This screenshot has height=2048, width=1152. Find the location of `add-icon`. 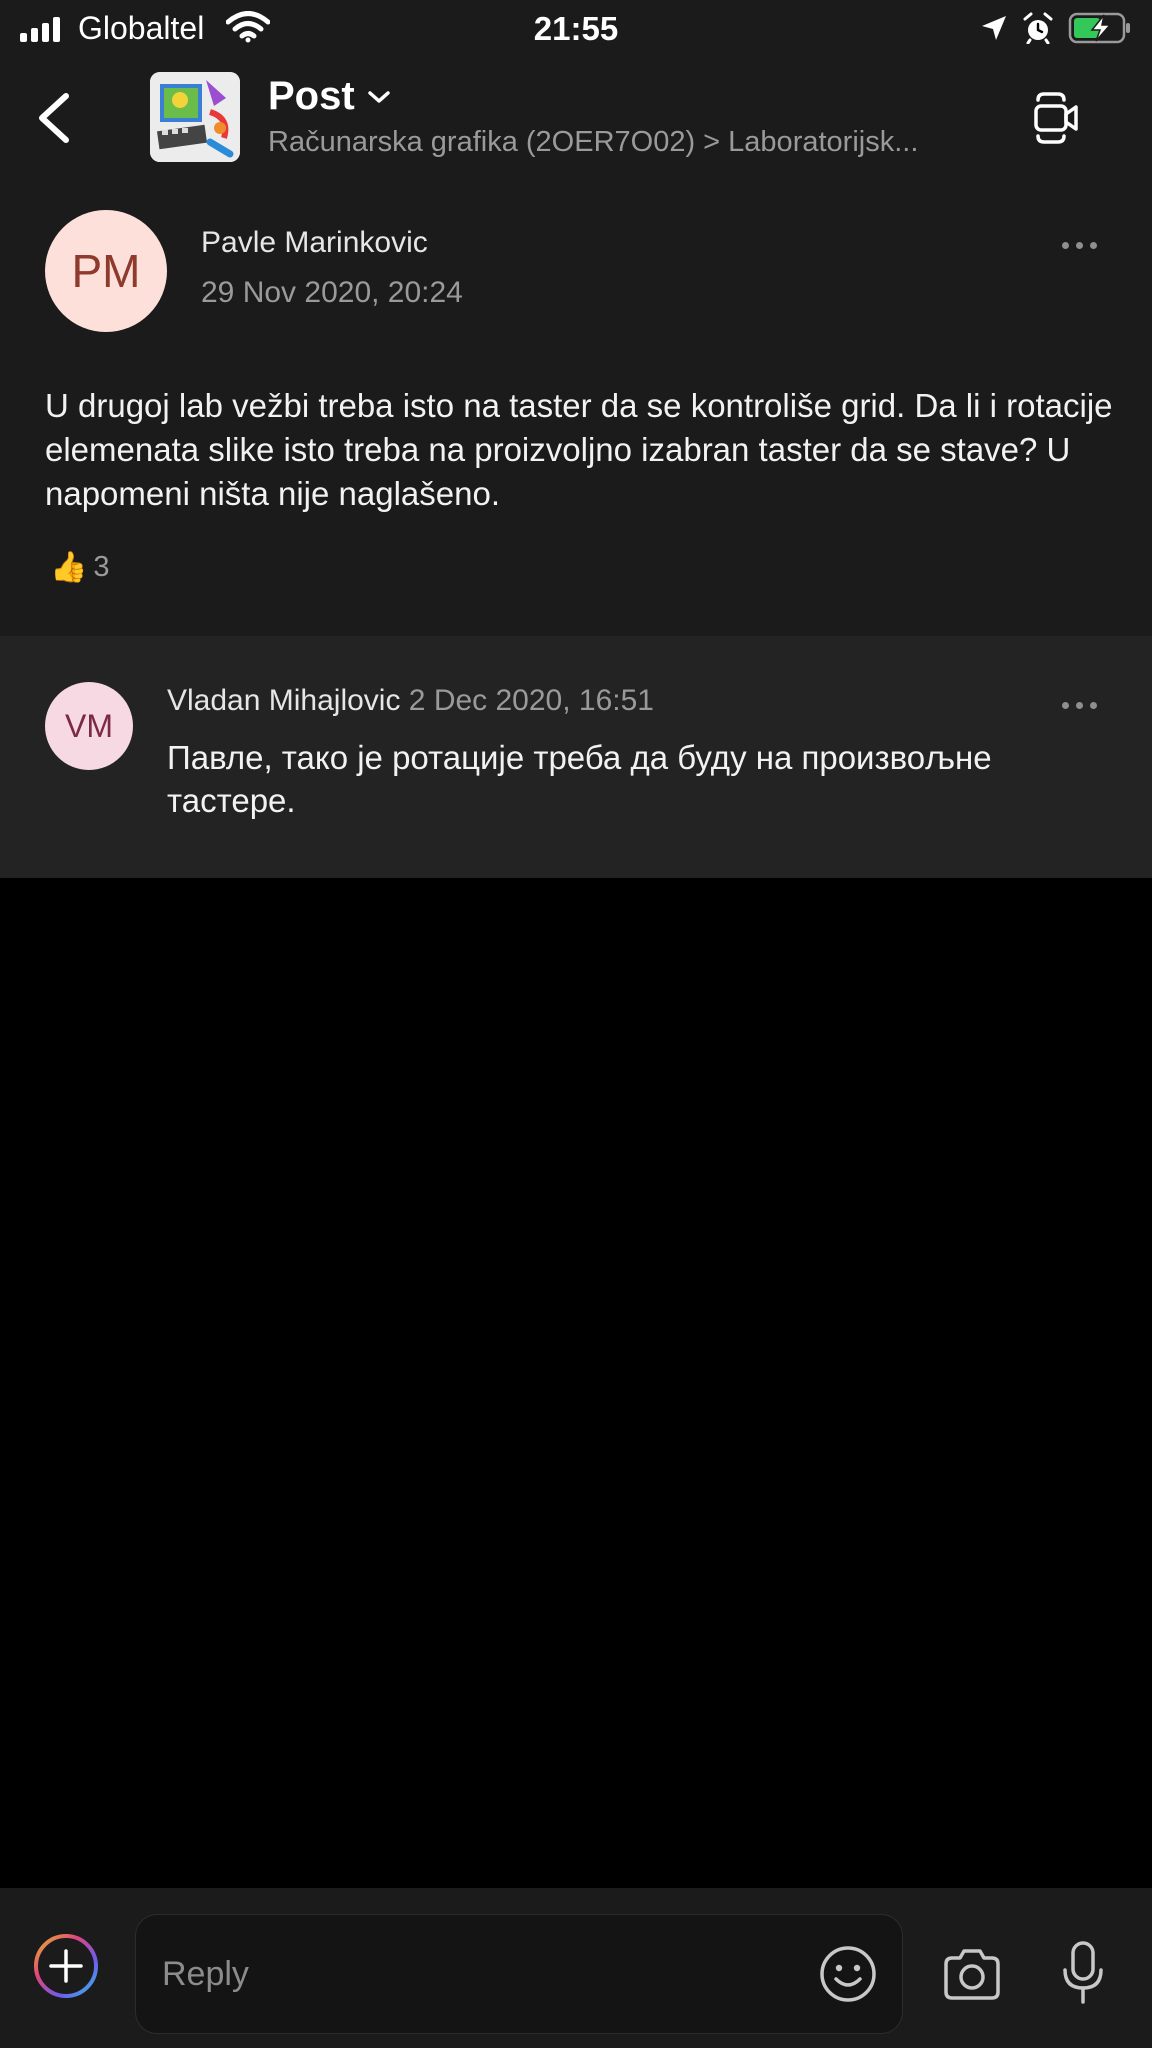

add-icon is located at coordinates (66, 1966).